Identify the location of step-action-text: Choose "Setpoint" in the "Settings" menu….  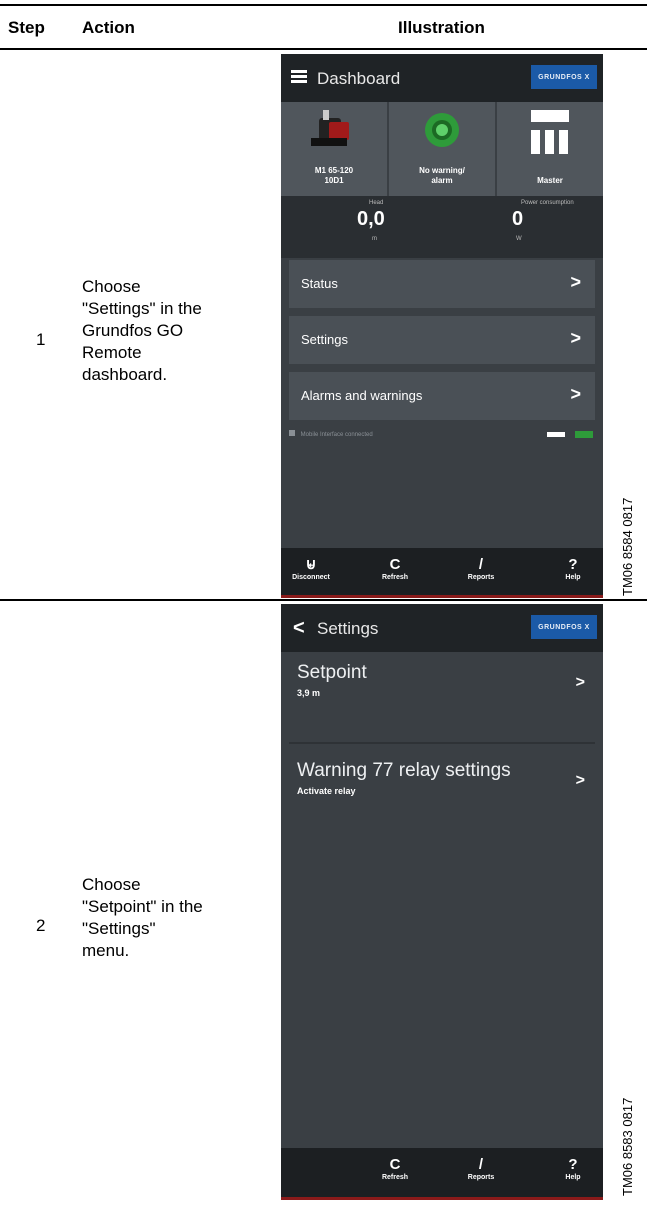
(142, 917).